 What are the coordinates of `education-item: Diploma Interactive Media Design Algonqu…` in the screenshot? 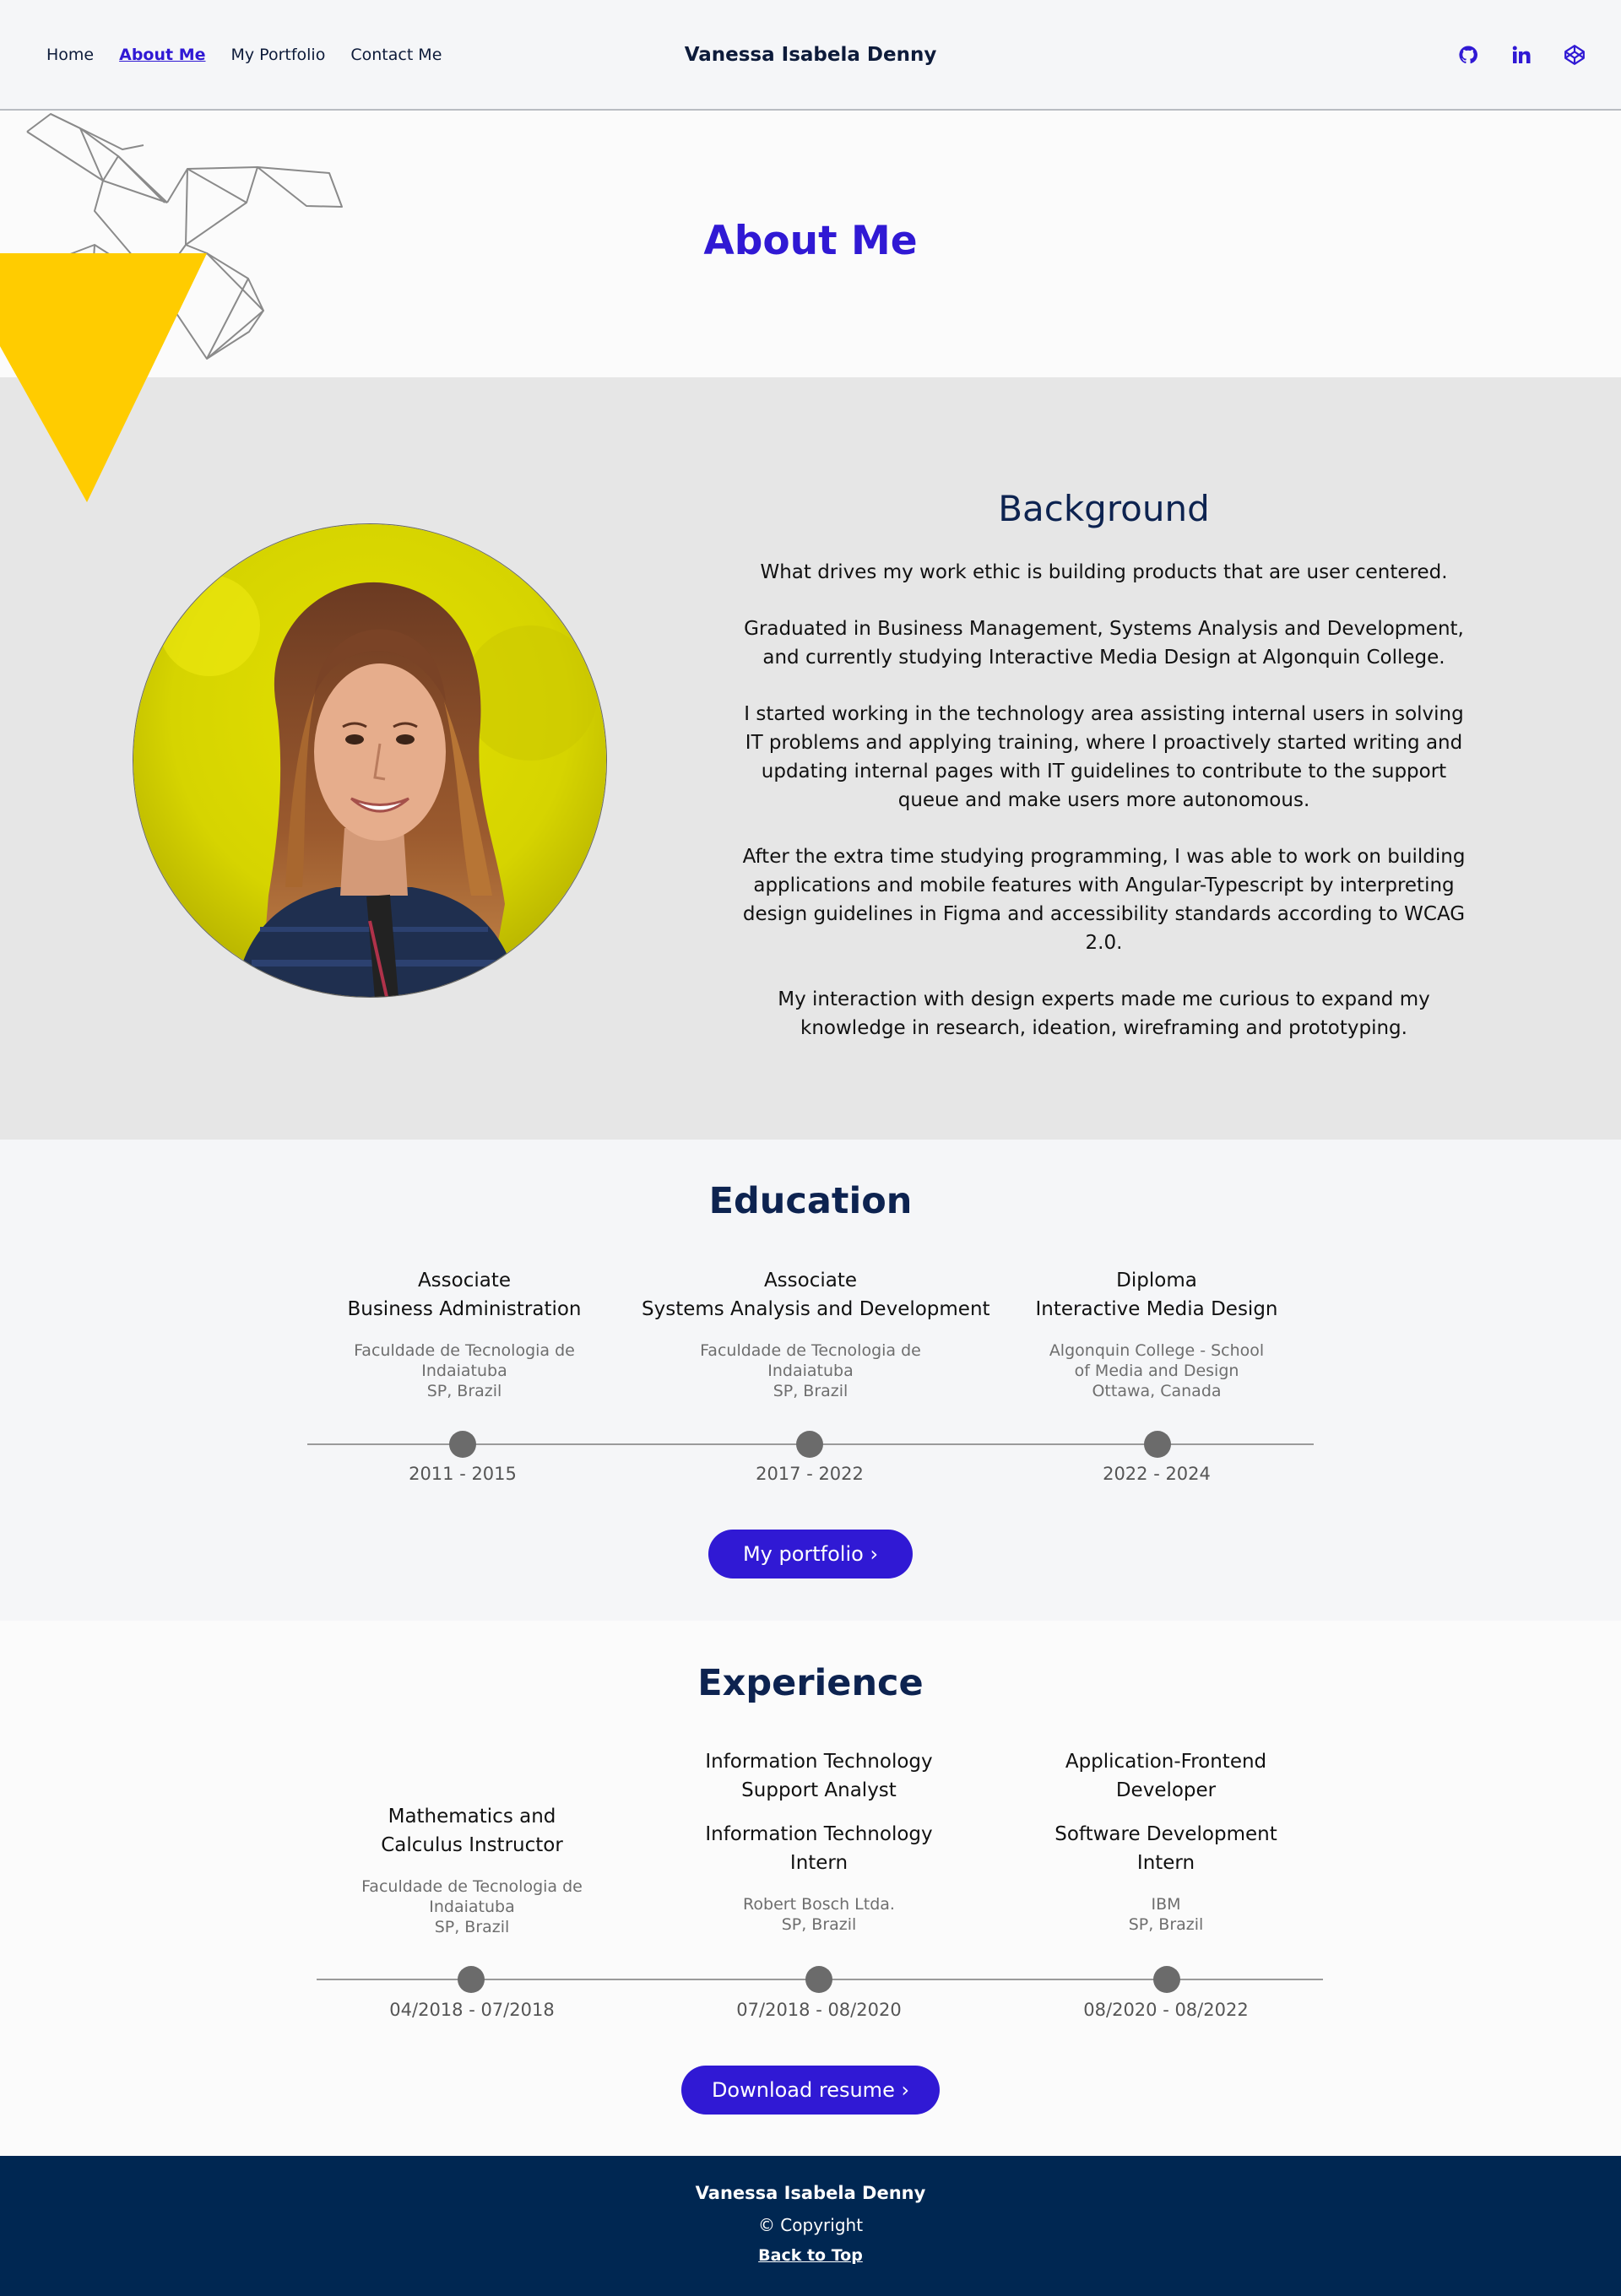 It's located at (1156, 1333).